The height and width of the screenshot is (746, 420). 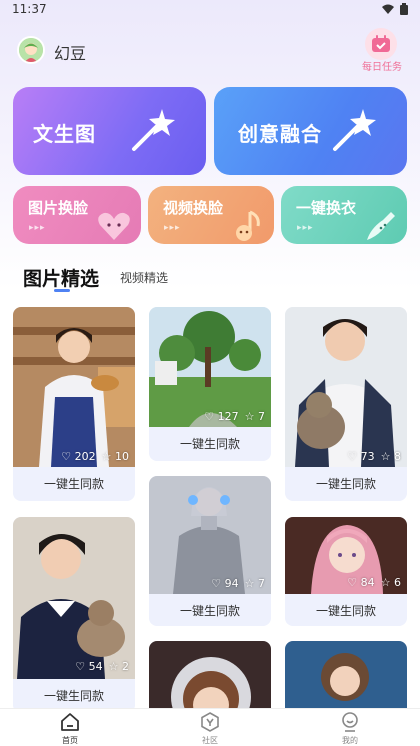 What do you see at coordinates (70, 740) in the screenshot?
I see `nav-home-label: 首页` at bounding box center [70, 740].